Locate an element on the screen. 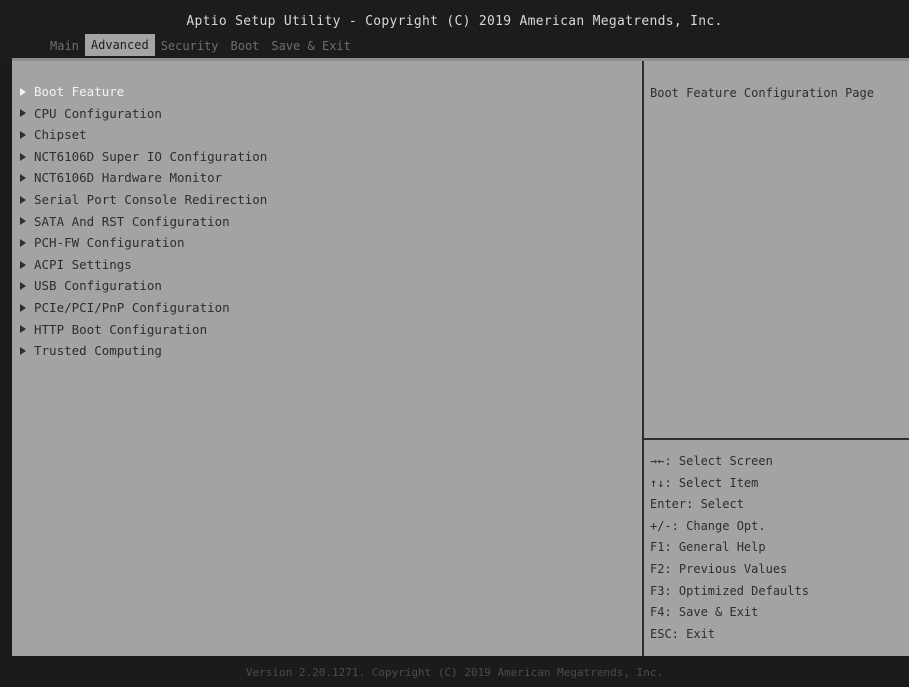 The height and width of the screenshot is (687, 909). menu-item-label: HTTP Boot Configuration is located at coordinates (121, 329).